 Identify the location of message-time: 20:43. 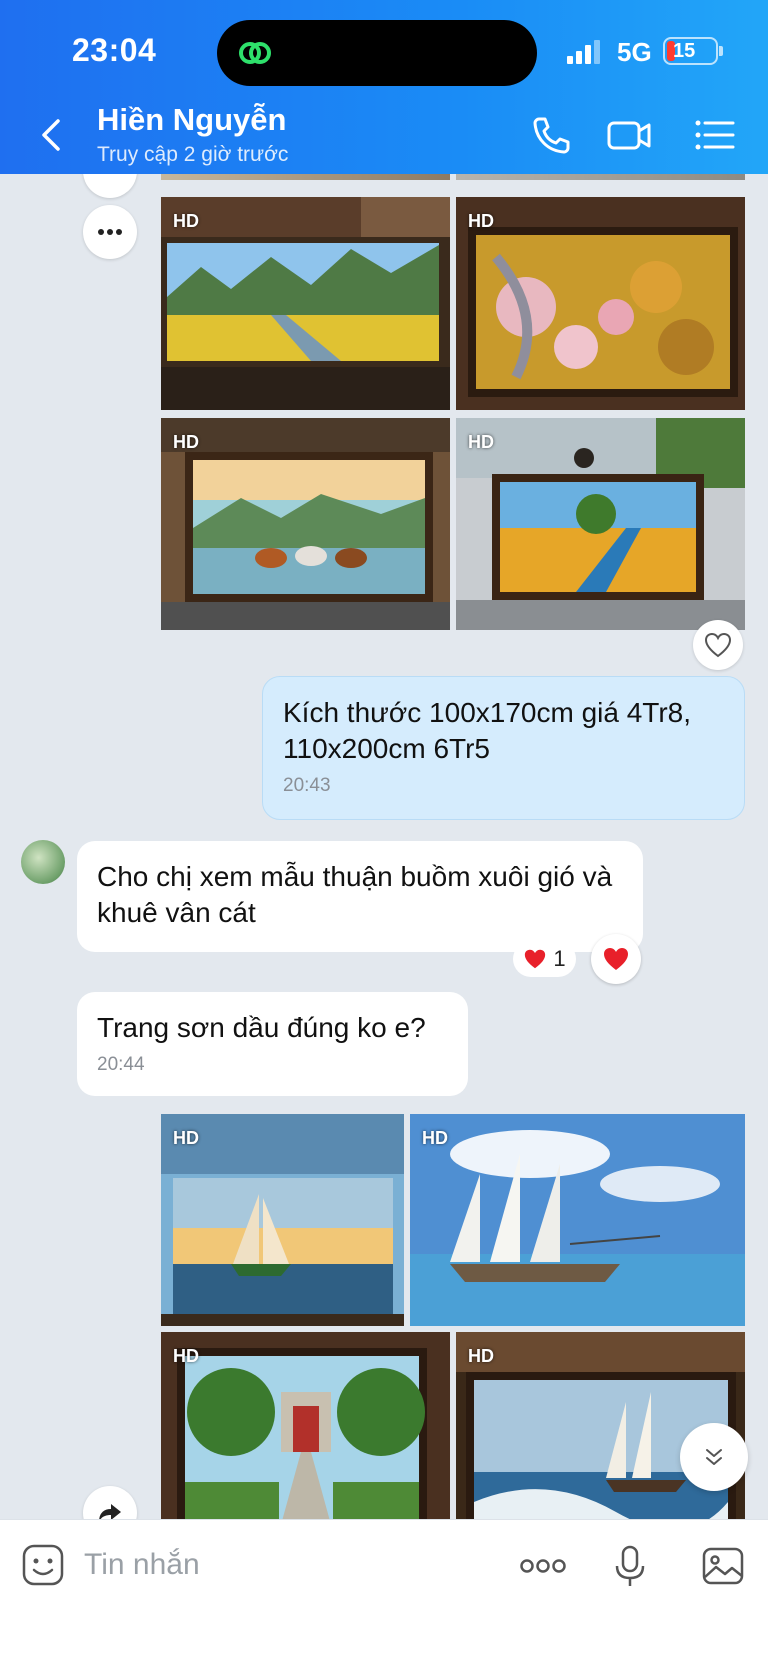
(307, 785).